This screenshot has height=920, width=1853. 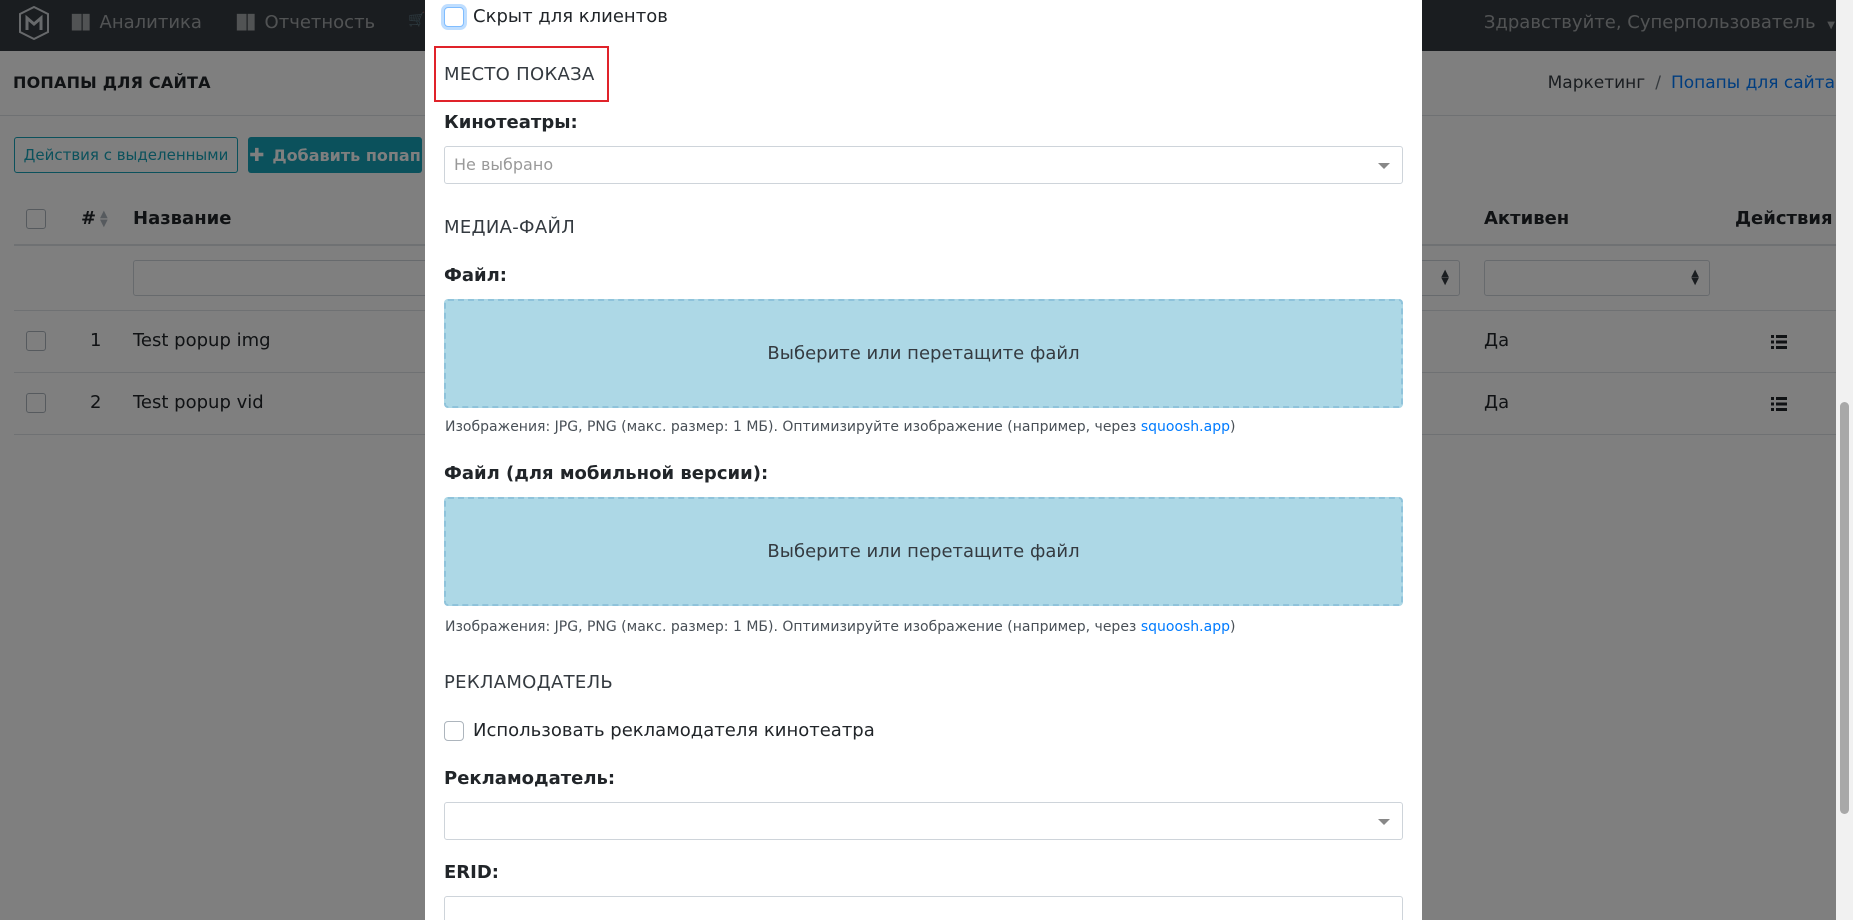 I want to click on cinemas-placeholder: Не выбрано, so click(x=504, y=164).